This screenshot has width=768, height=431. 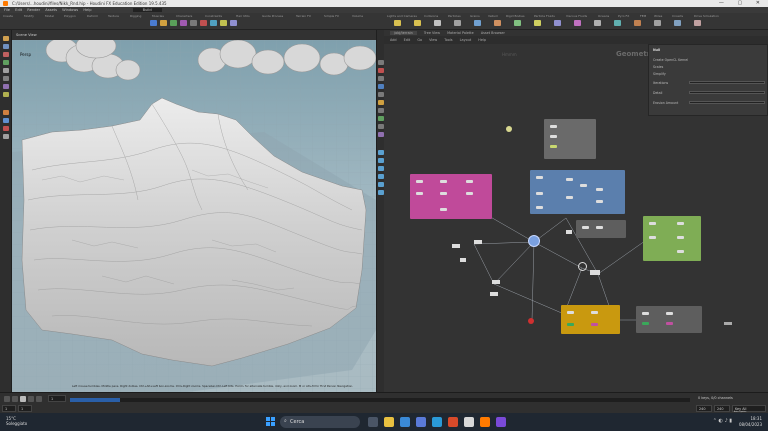 I want to click on shelf-tab-oceans: Oceans, so click(x=603, y=16).